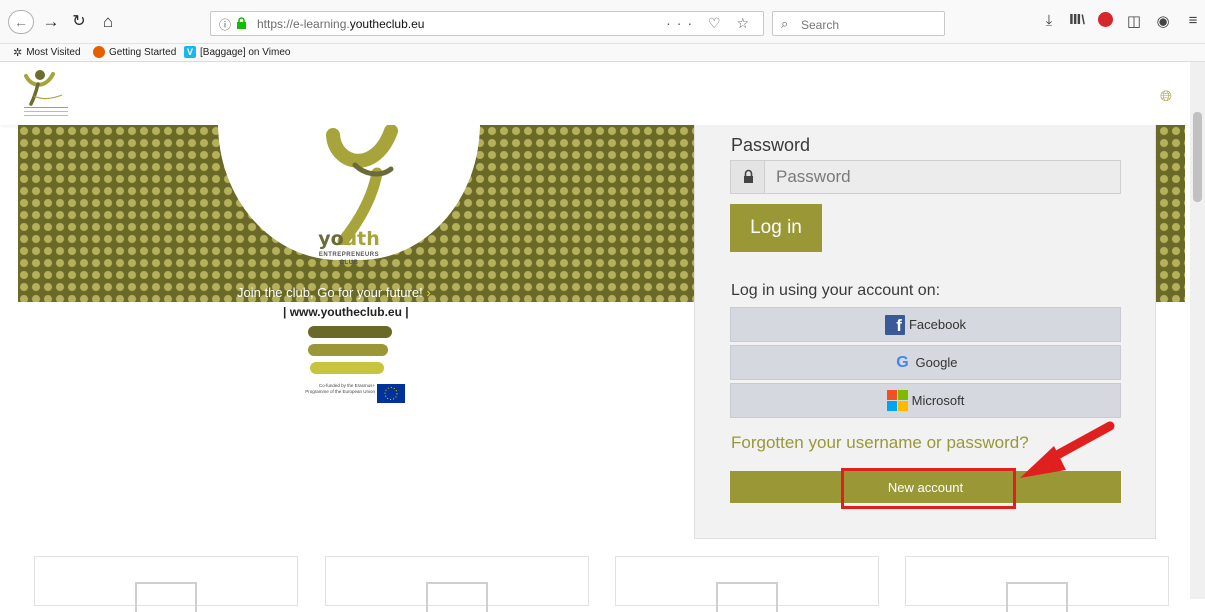 The width and height of the screenshot is (1205, 612). Describe the element at coordinates (710, 23) in the screenshot. I see `page-actions-icons: ··· ♡ ☆` at that location.